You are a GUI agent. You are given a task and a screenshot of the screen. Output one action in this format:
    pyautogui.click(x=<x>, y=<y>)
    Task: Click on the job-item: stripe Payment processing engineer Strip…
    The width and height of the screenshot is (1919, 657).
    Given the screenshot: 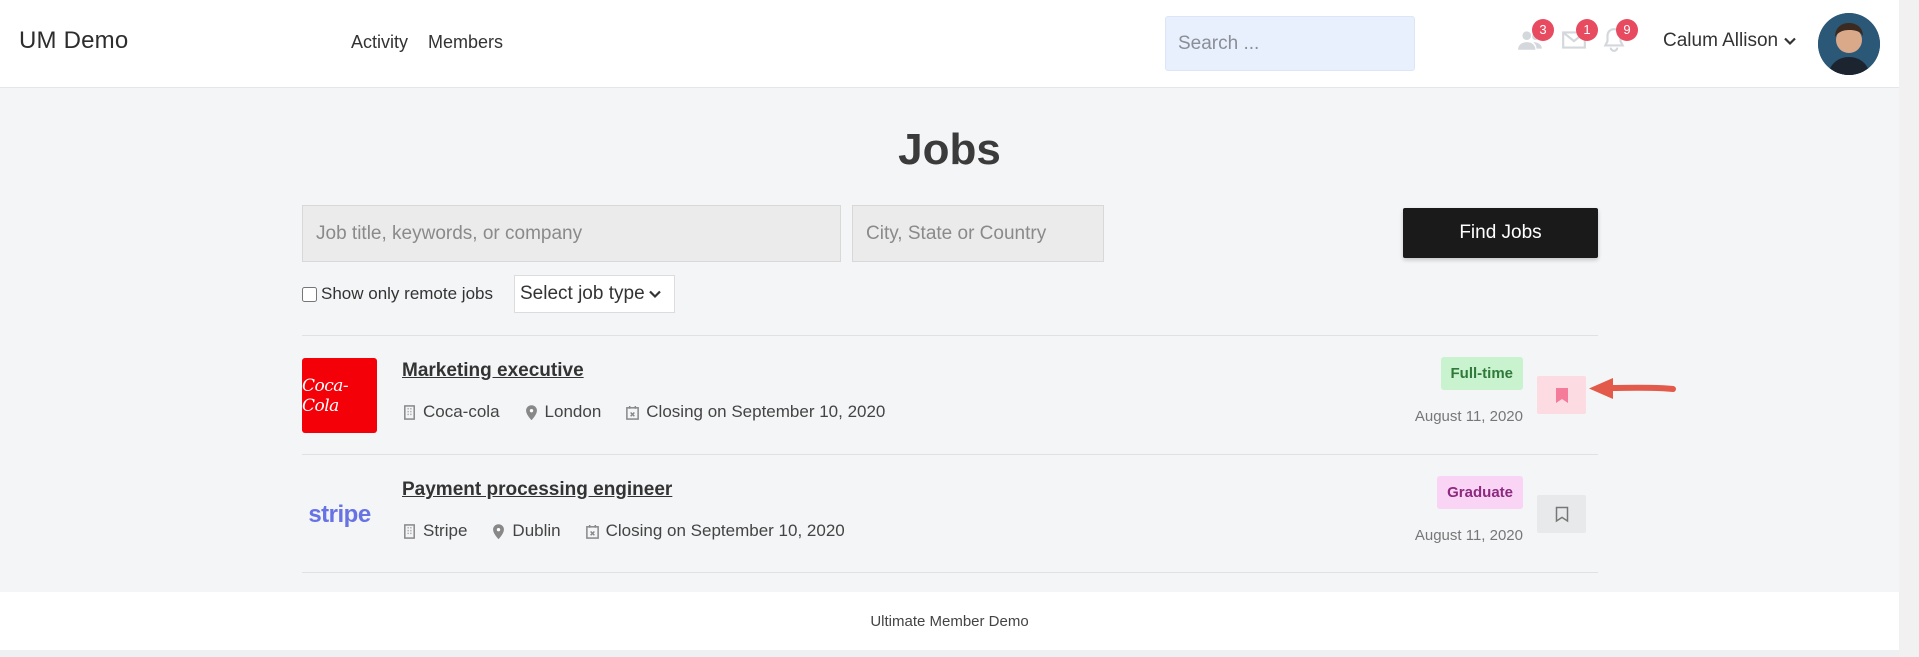 What is the action you would take?
    pyautogui.click(x=950, y=513)
    